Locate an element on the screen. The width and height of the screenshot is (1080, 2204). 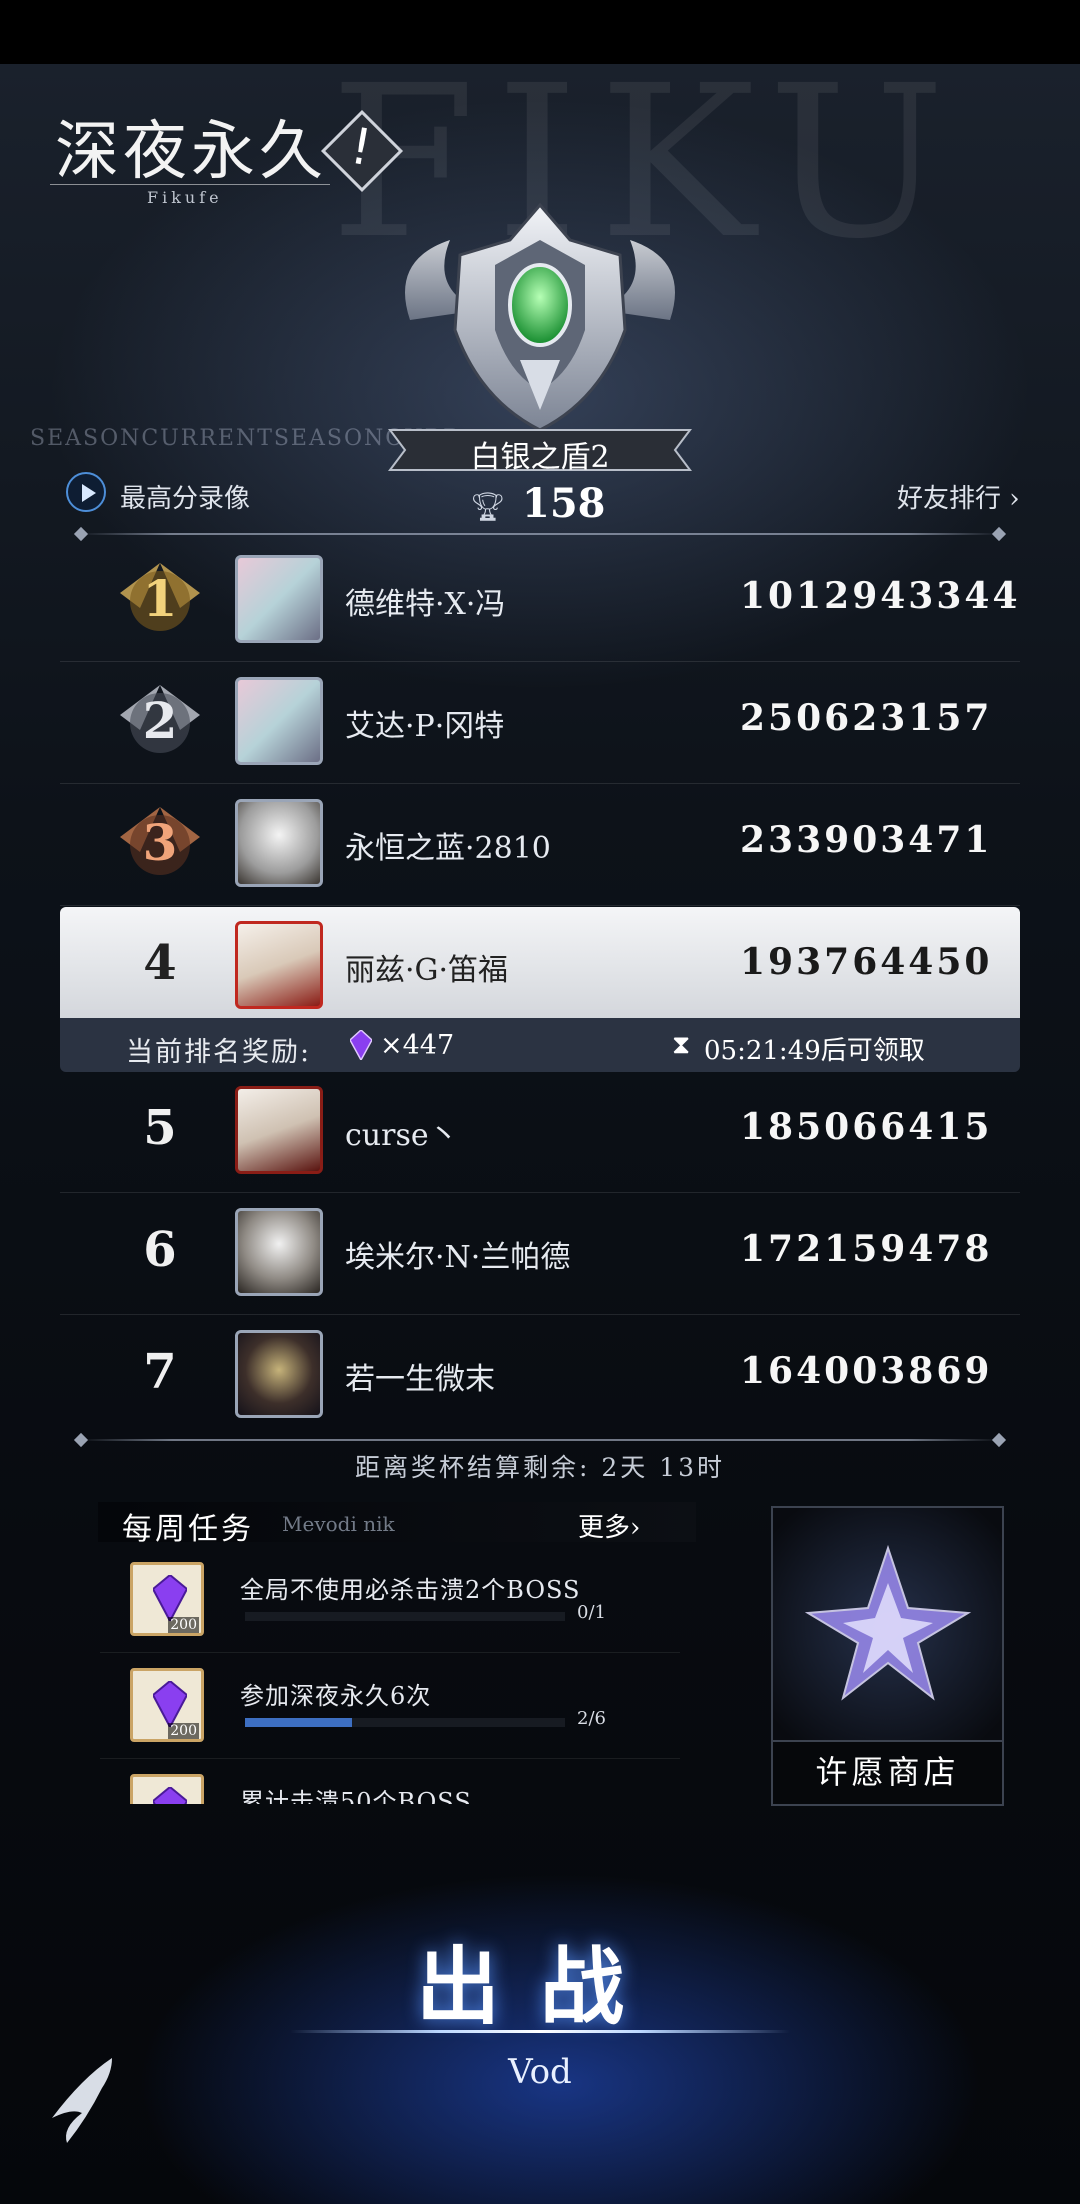
wish-shop-button: 许愿商店 is located at coordinates (887, 1656).